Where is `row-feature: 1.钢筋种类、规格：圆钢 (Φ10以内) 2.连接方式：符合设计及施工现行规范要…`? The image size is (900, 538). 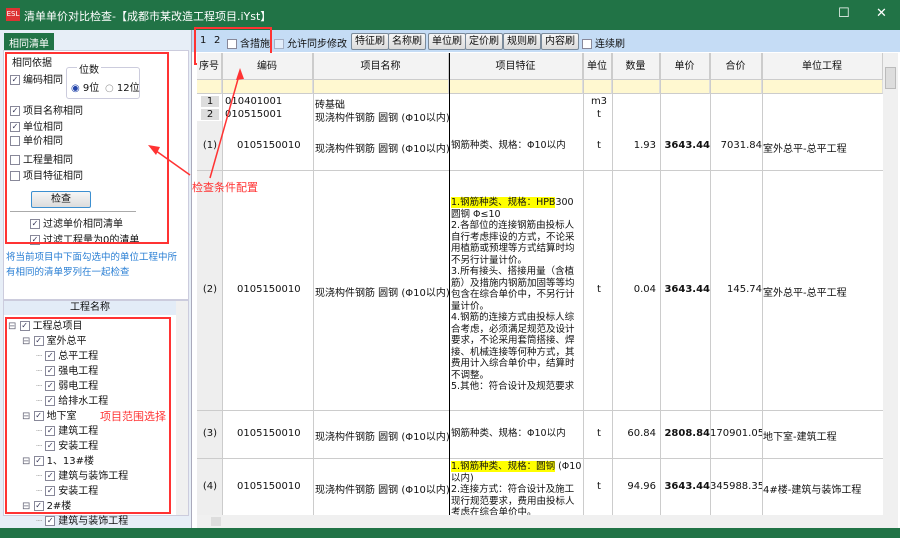
row-feature: 1.钢筋种类、规格：圆钢 (Φ10以内) 2.连接方式：符合设计及施工现行规范要… is located at coordinates (517, 490).